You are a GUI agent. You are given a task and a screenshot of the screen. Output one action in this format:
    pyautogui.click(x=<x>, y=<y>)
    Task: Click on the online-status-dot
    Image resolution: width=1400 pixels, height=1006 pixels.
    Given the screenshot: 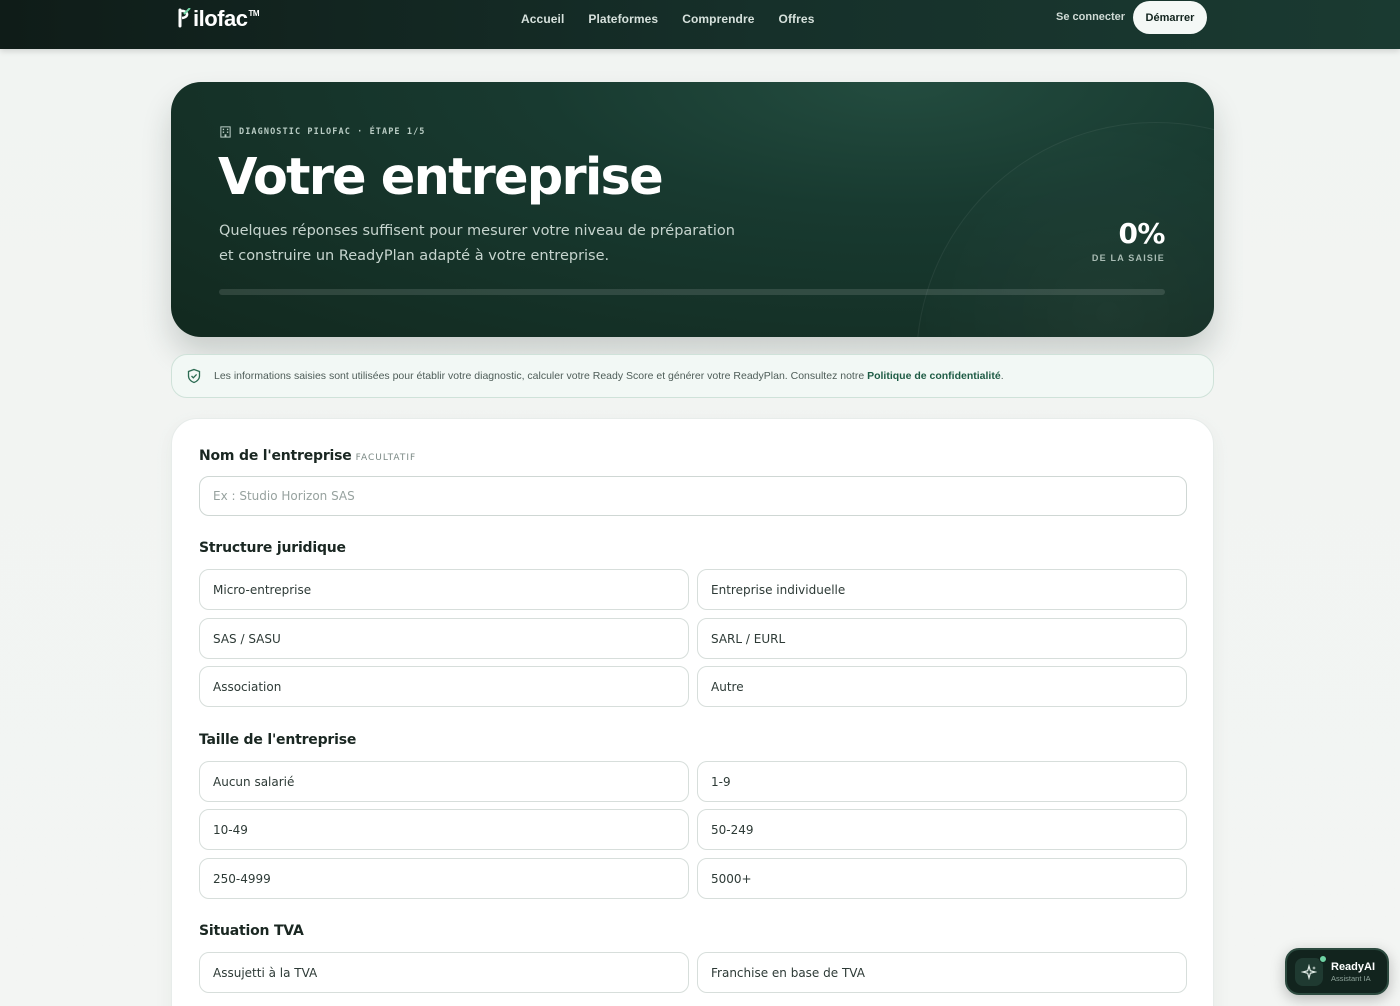 What is the action you would take?
    pyautogui.click(x=1323, y=959)
    